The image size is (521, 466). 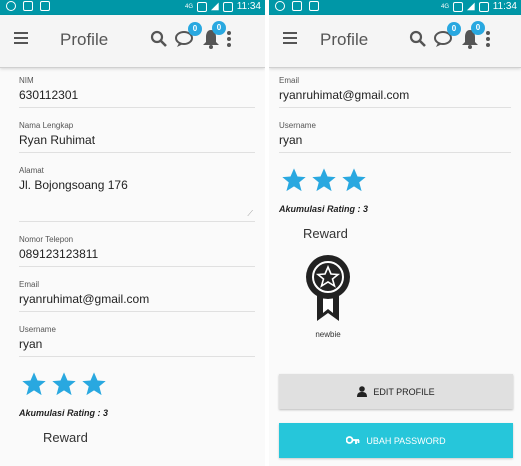 I want to click on edit-profile-label: EDIT PROFILE, so click(x=404, y=391).